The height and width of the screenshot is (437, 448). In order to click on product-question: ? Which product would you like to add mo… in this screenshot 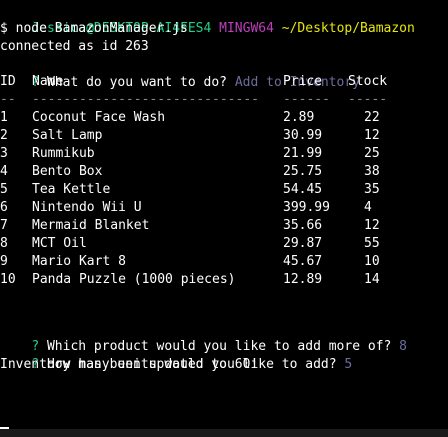, I will do `click(203, 337)`.